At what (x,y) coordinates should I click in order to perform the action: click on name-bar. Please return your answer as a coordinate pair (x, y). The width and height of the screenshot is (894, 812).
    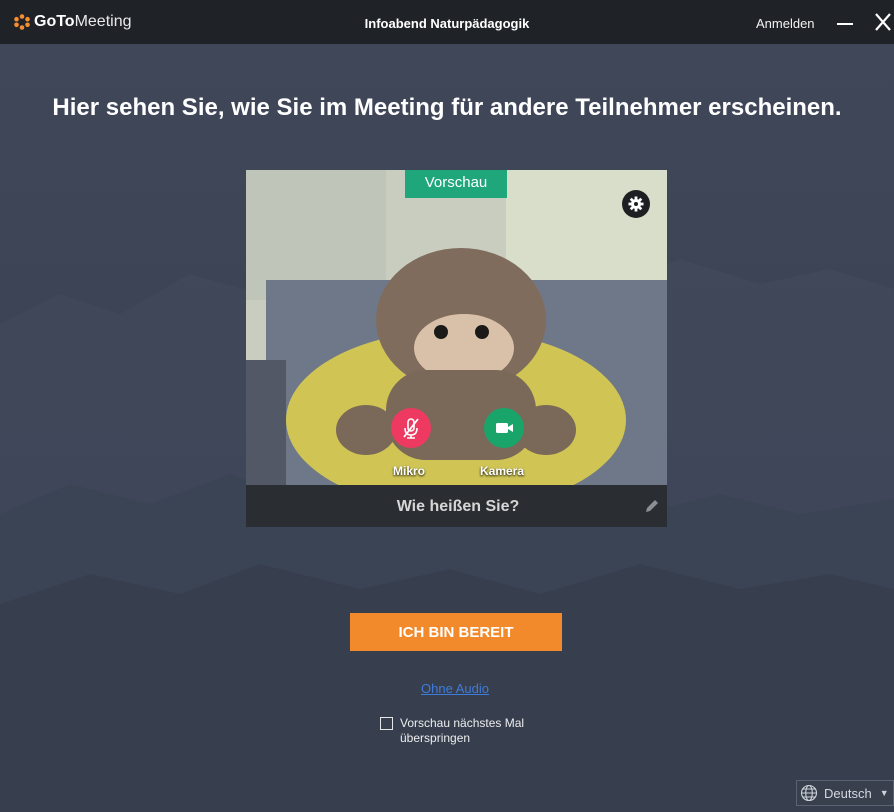
    Looking at the image, I should click on (456, 506).